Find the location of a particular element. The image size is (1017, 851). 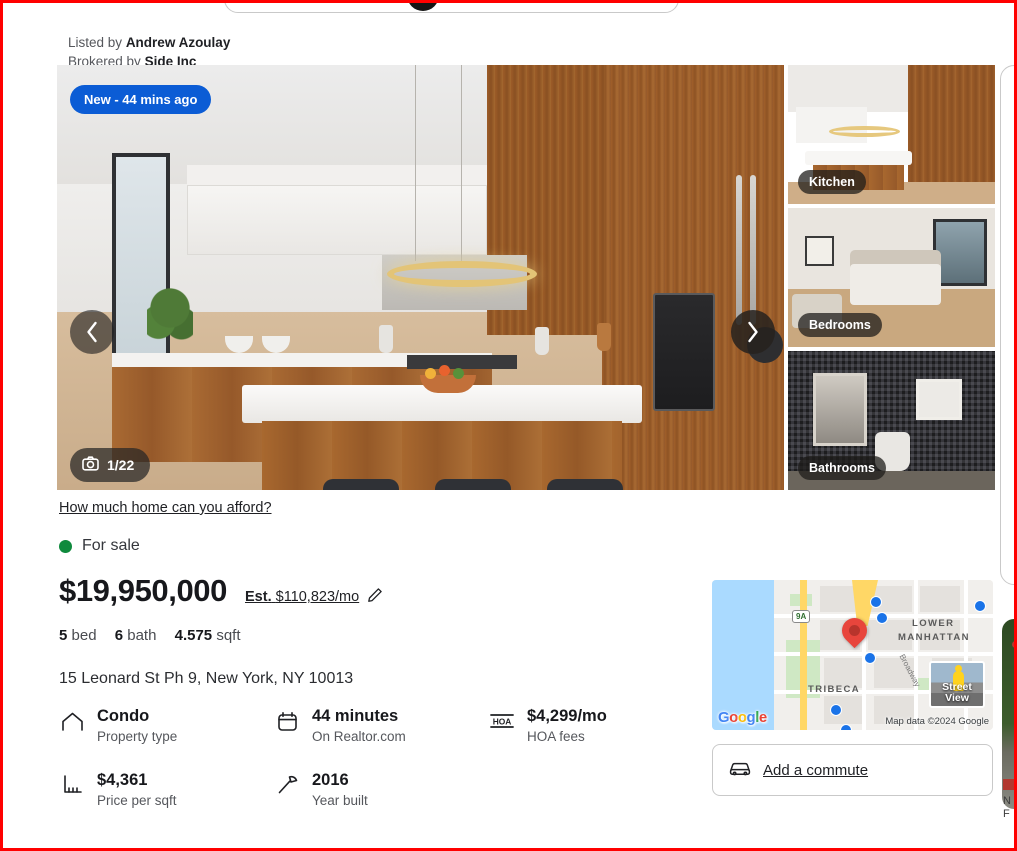

price-row: $19,950,000 Est. $110,823/mo is located at coordinates (221, 591).